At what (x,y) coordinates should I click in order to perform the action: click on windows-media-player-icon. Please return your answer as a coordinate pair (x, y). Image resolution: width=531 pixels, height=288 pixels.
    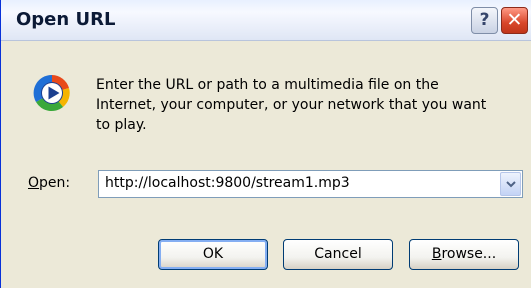
    Looking at the image, I should click on (51, 93).